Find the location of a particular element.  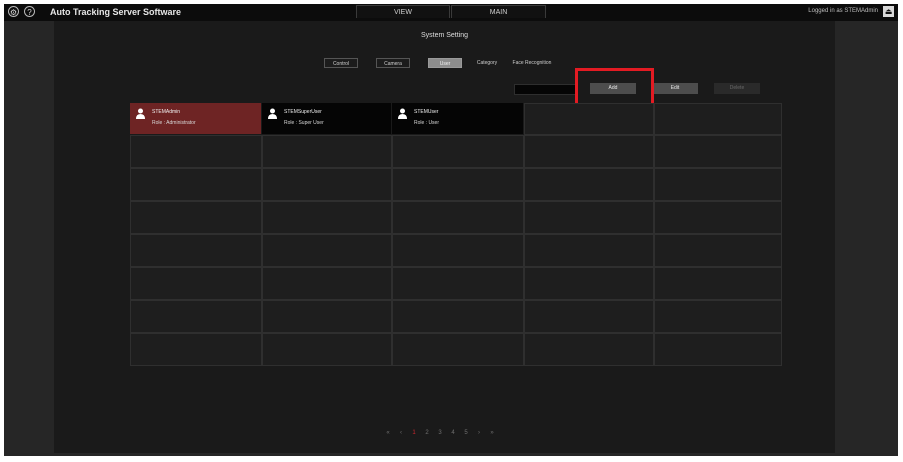

tab-face-recognition: Face Recognition is located at coordinates (532, 63).